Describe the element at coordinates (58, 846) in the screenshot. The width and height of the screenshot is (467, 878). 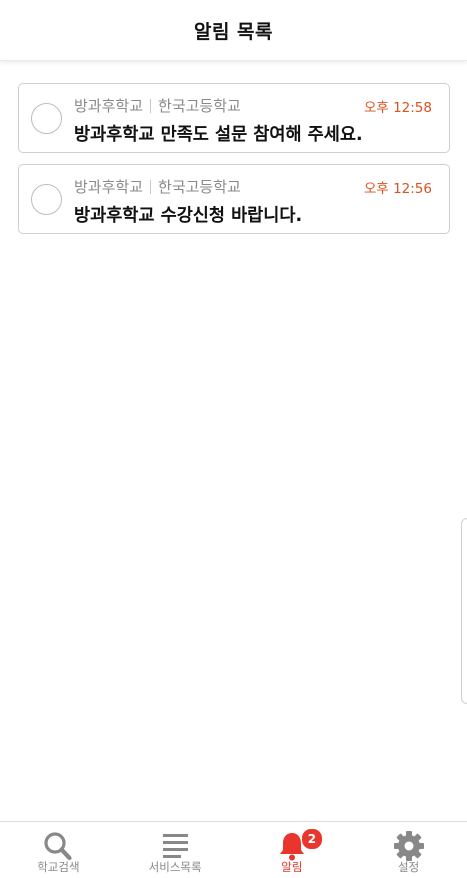
I see `search-icon` at that location.